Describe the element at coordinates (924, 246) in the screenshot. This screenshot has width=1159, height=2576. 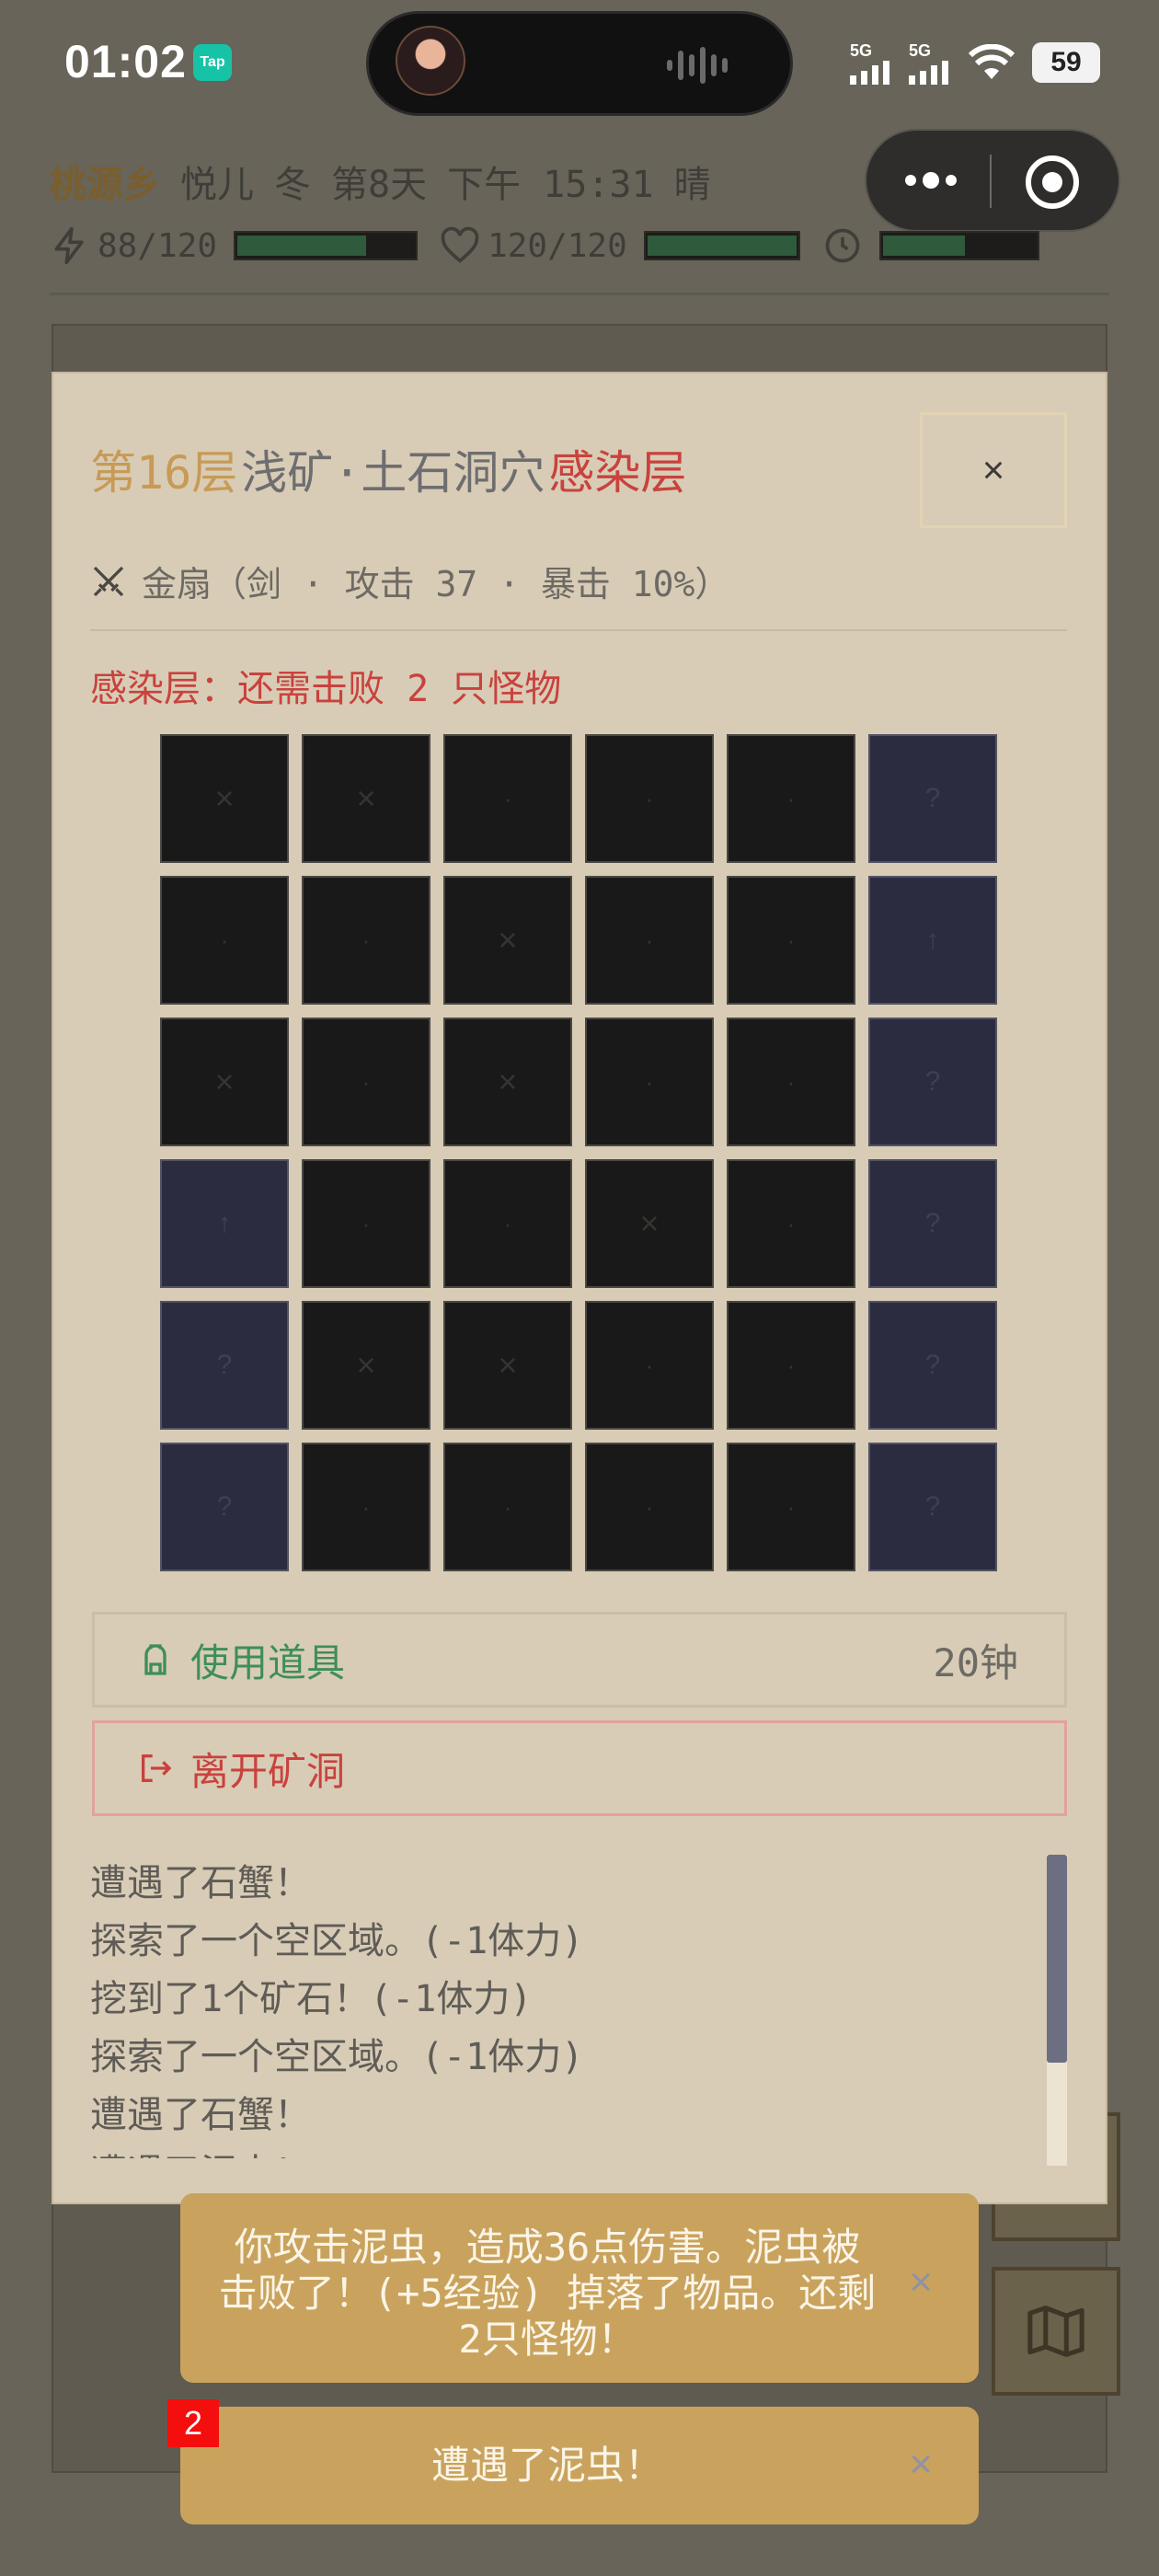
I see `time-bar-fill` at that location.